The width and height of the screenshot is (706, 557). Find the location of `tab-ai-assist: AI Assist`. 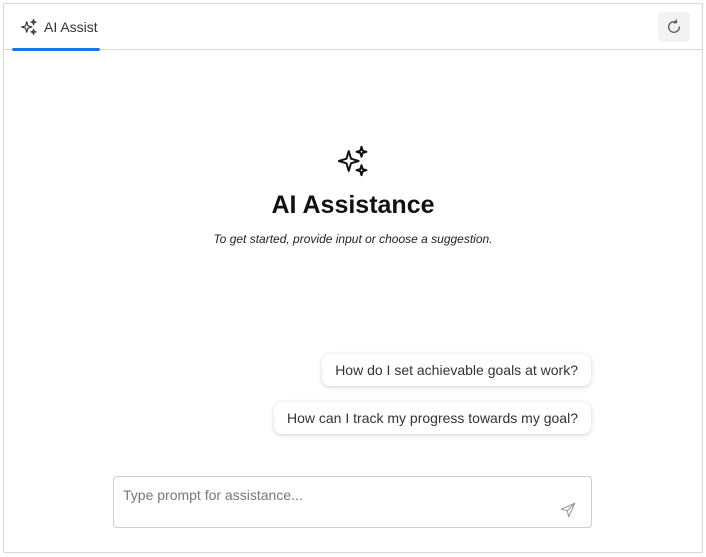

tab-ai-assist: AI Assist is located at coordinates (56, 27).